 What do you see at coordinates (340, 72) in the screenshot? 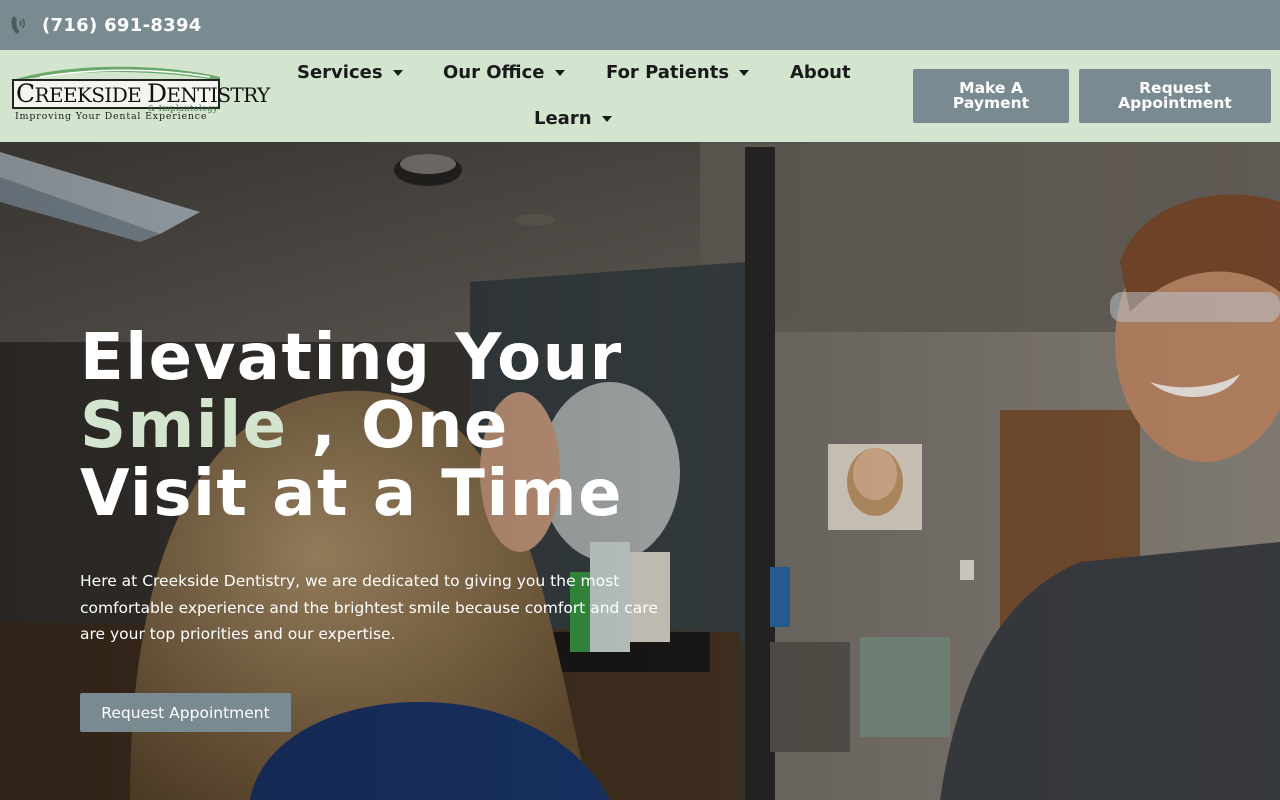
I see `nav-services-label: Services` at bounding box center [340, 72].